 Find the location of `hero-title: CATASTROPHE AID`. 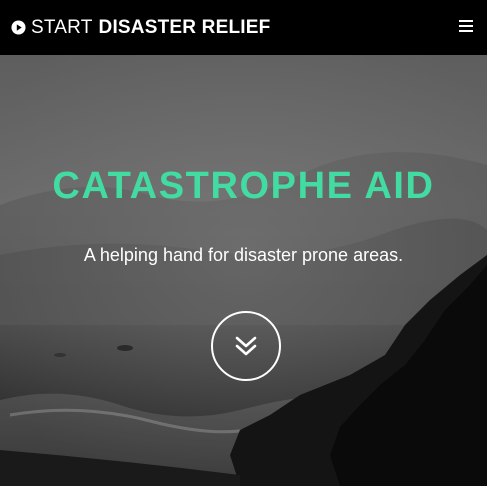

hero-title: CATASTROPHE AID is located at coordinates (243, 186).